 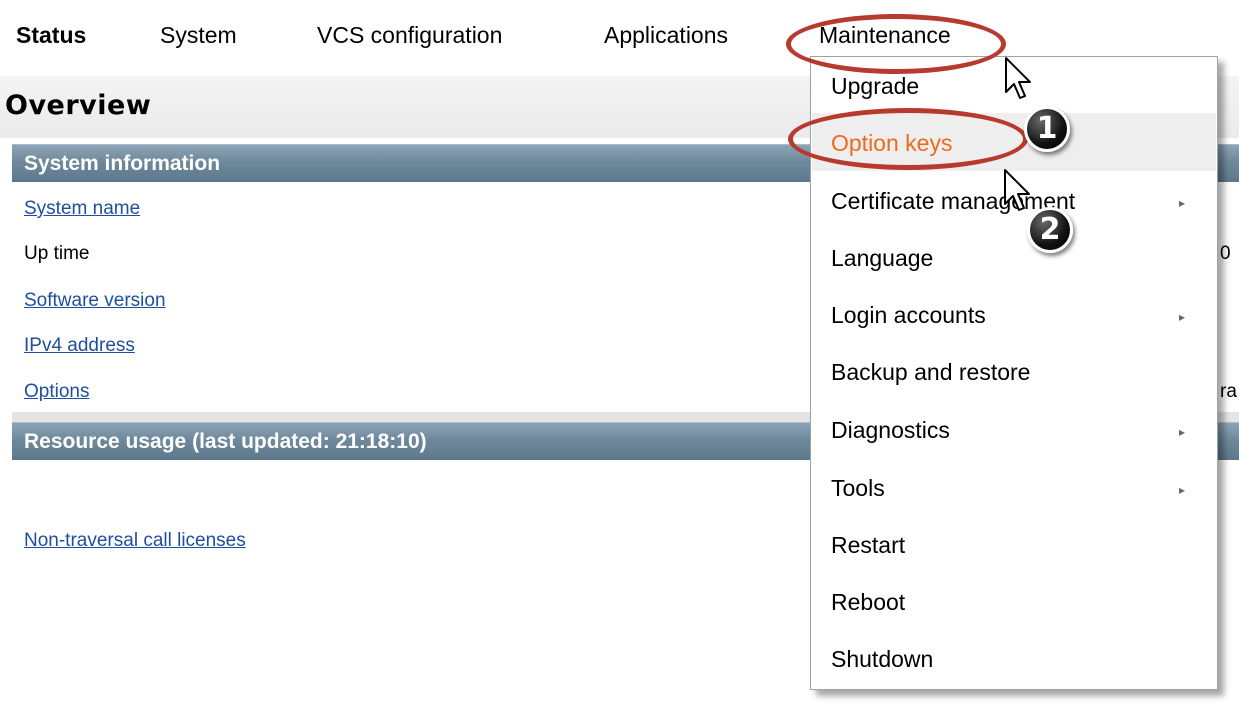 What do you see at coordinates (868, 545) in the screenshot?
I see `menu-item-restart: Restart` at bounding box center [868, 545].